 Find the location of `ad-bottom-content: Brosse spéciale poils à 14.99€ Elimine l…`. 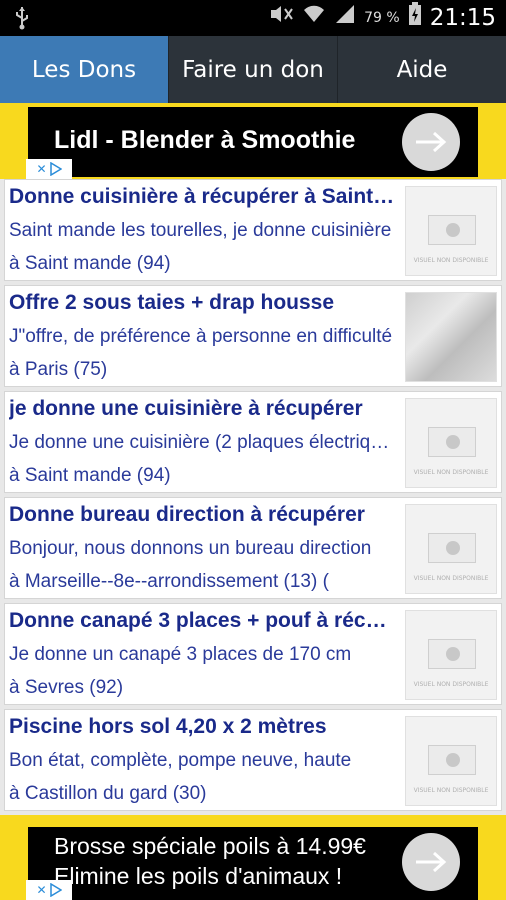

ad-bottom-content: Brosse spéciale poils à 14.99€ Elimine l… is located at coordinates (253, 863).